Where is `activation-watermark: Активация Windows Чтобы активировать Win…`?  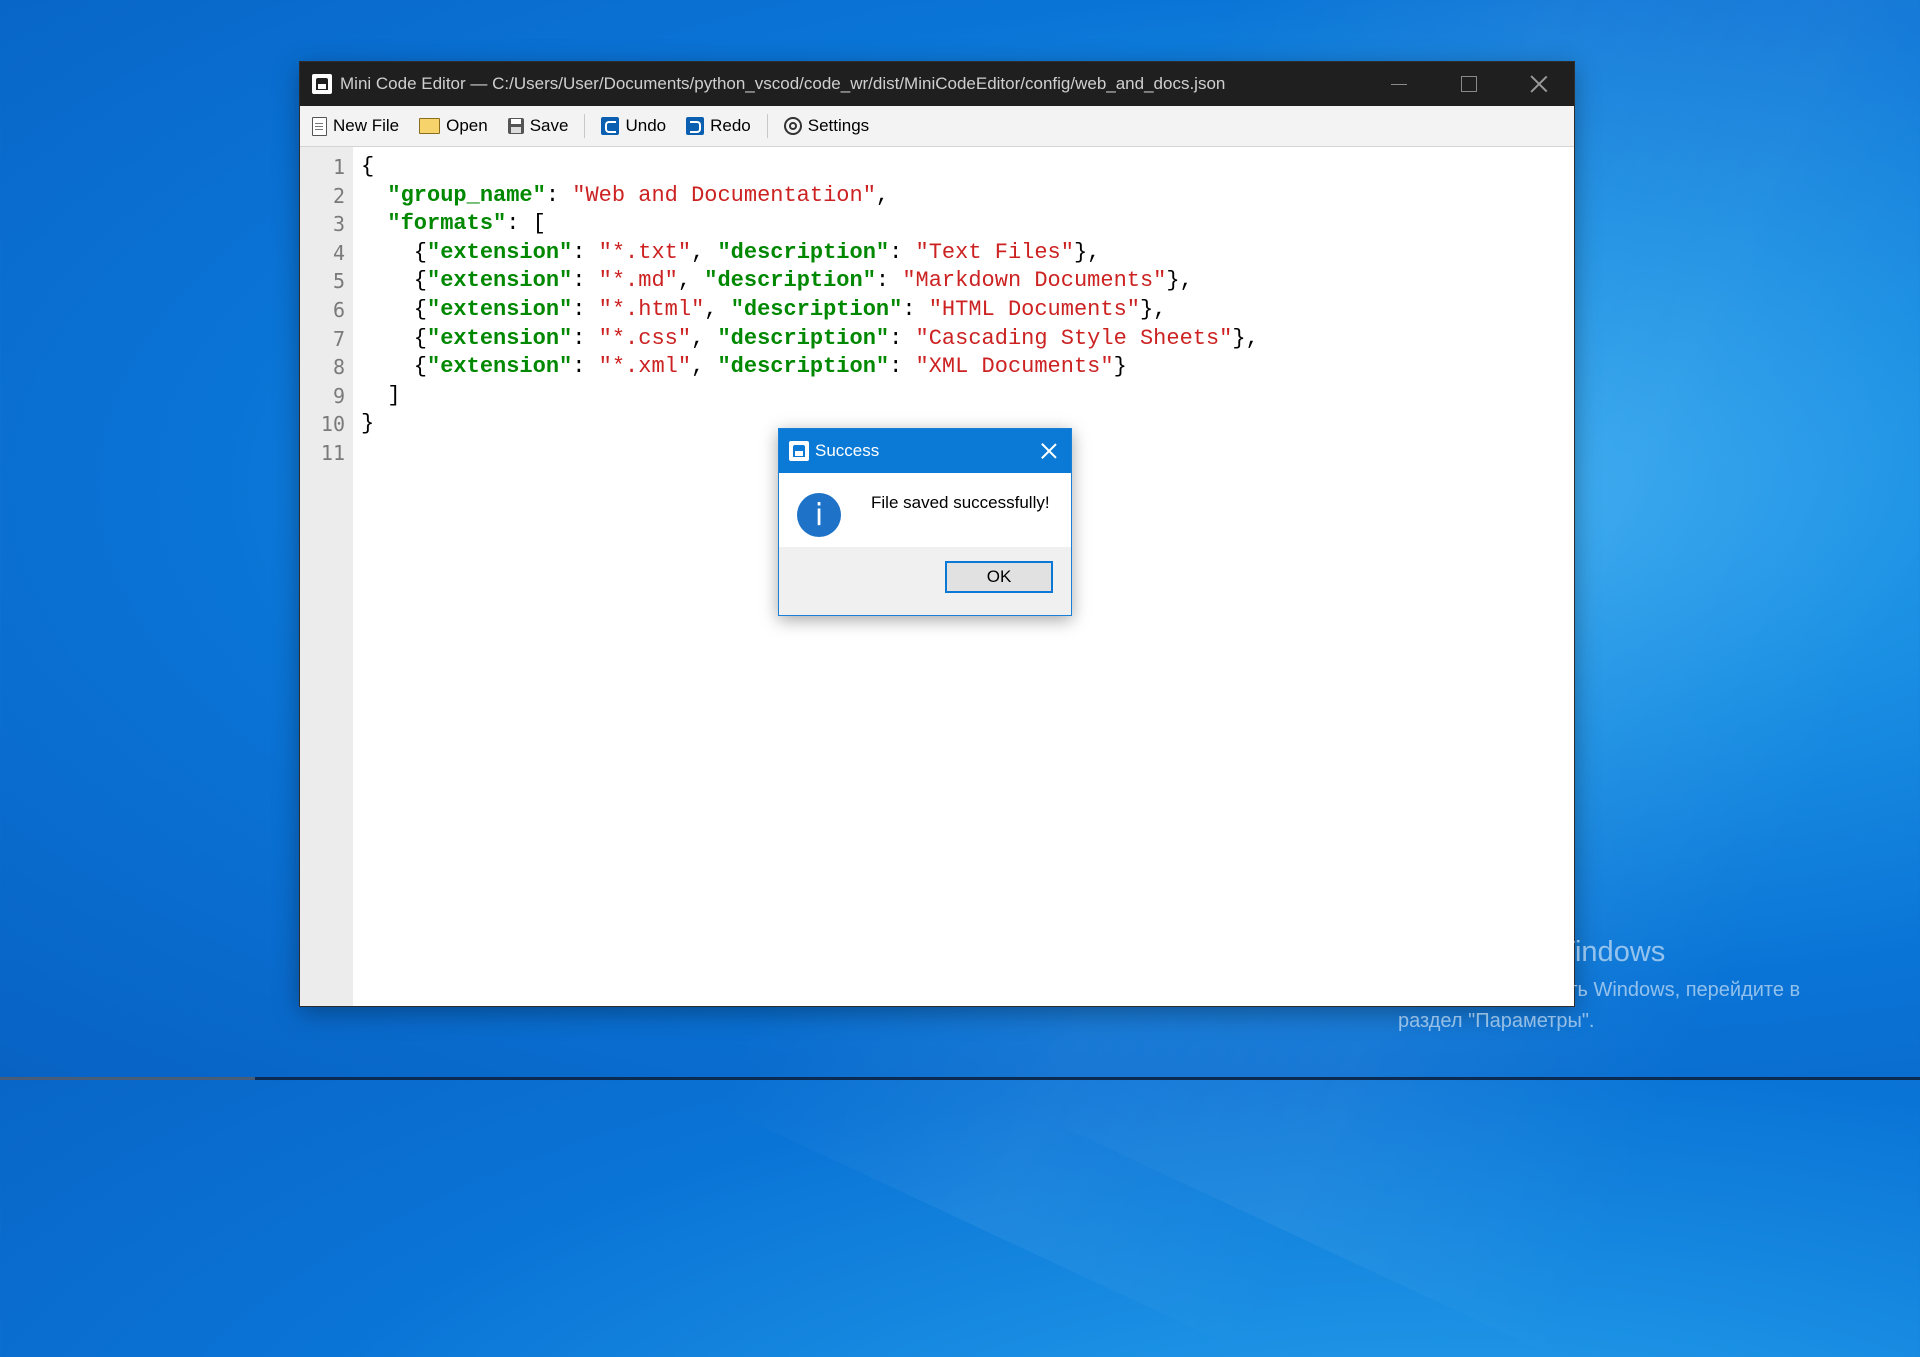
activation-watermark: Активация Windows Чтобы активировать Win… is located at coordinates (1599, 986).